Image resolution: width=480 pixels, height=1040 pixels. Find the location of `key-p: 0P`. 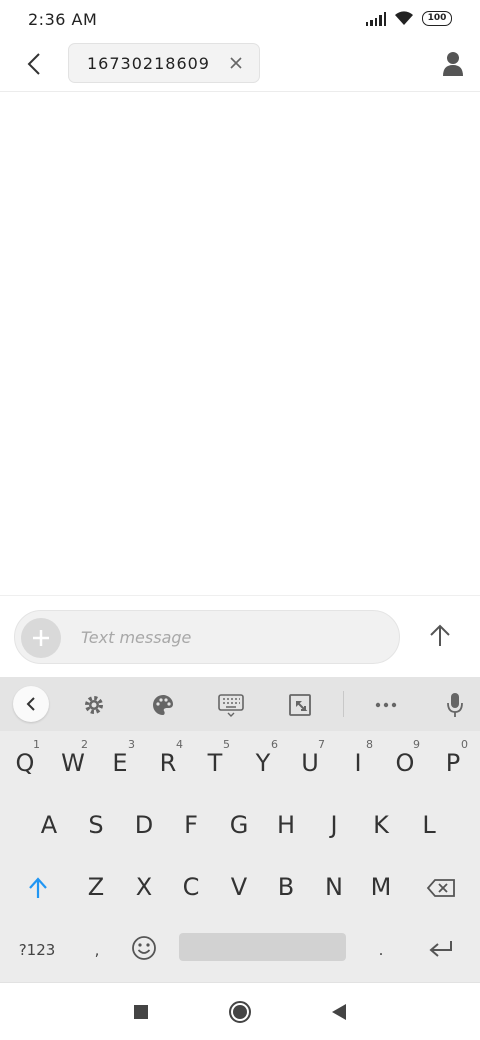

key-p: 0P is located at coordinates (453, 763).